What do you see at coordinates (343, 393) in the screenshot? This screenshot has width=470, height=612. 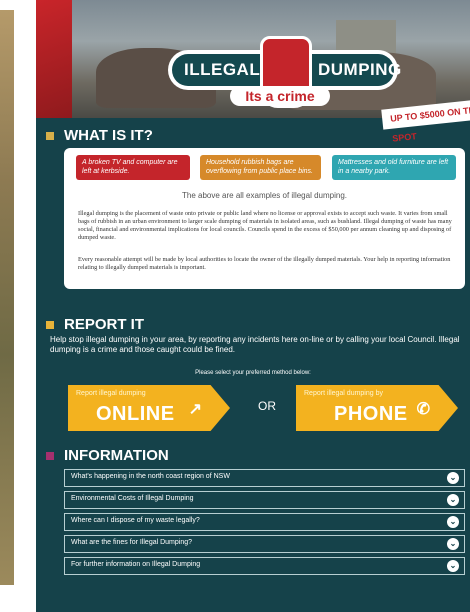 I see `report-phone-caption: Report illegal dumping by` at bounding box center [343, 393].